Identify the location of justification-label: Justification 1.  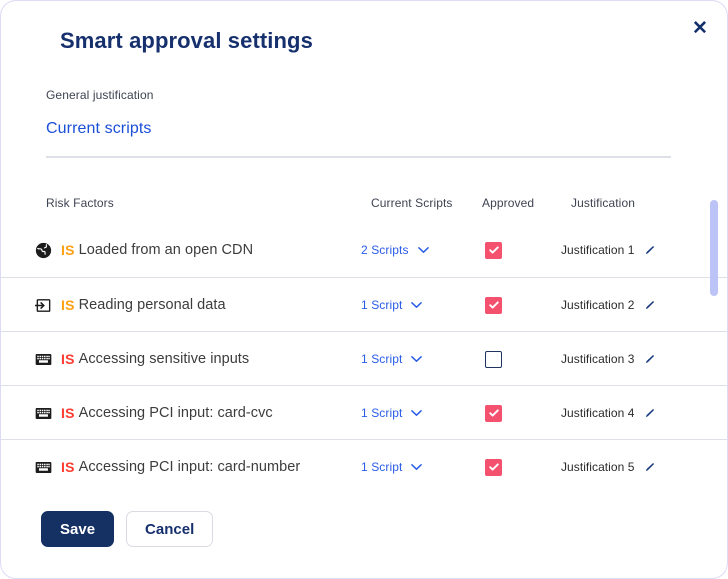
(598, 250).